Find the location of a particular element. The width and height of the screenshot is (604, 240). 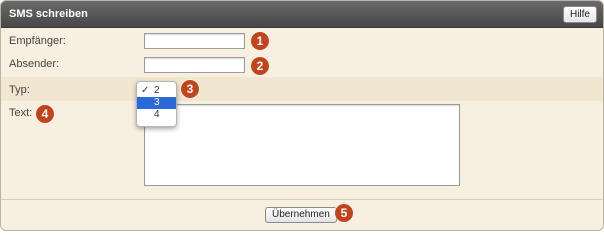

recipient-label: Empfänger: is located at coordinates (37, 41).